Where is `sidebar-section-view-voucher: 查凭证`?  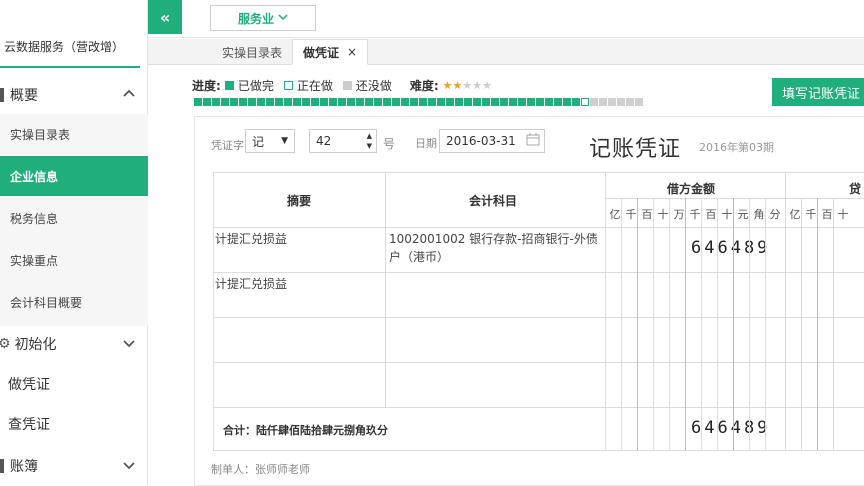 sidebar-section-view-voucher: 查凭证 is located at coordinates (74, 424).